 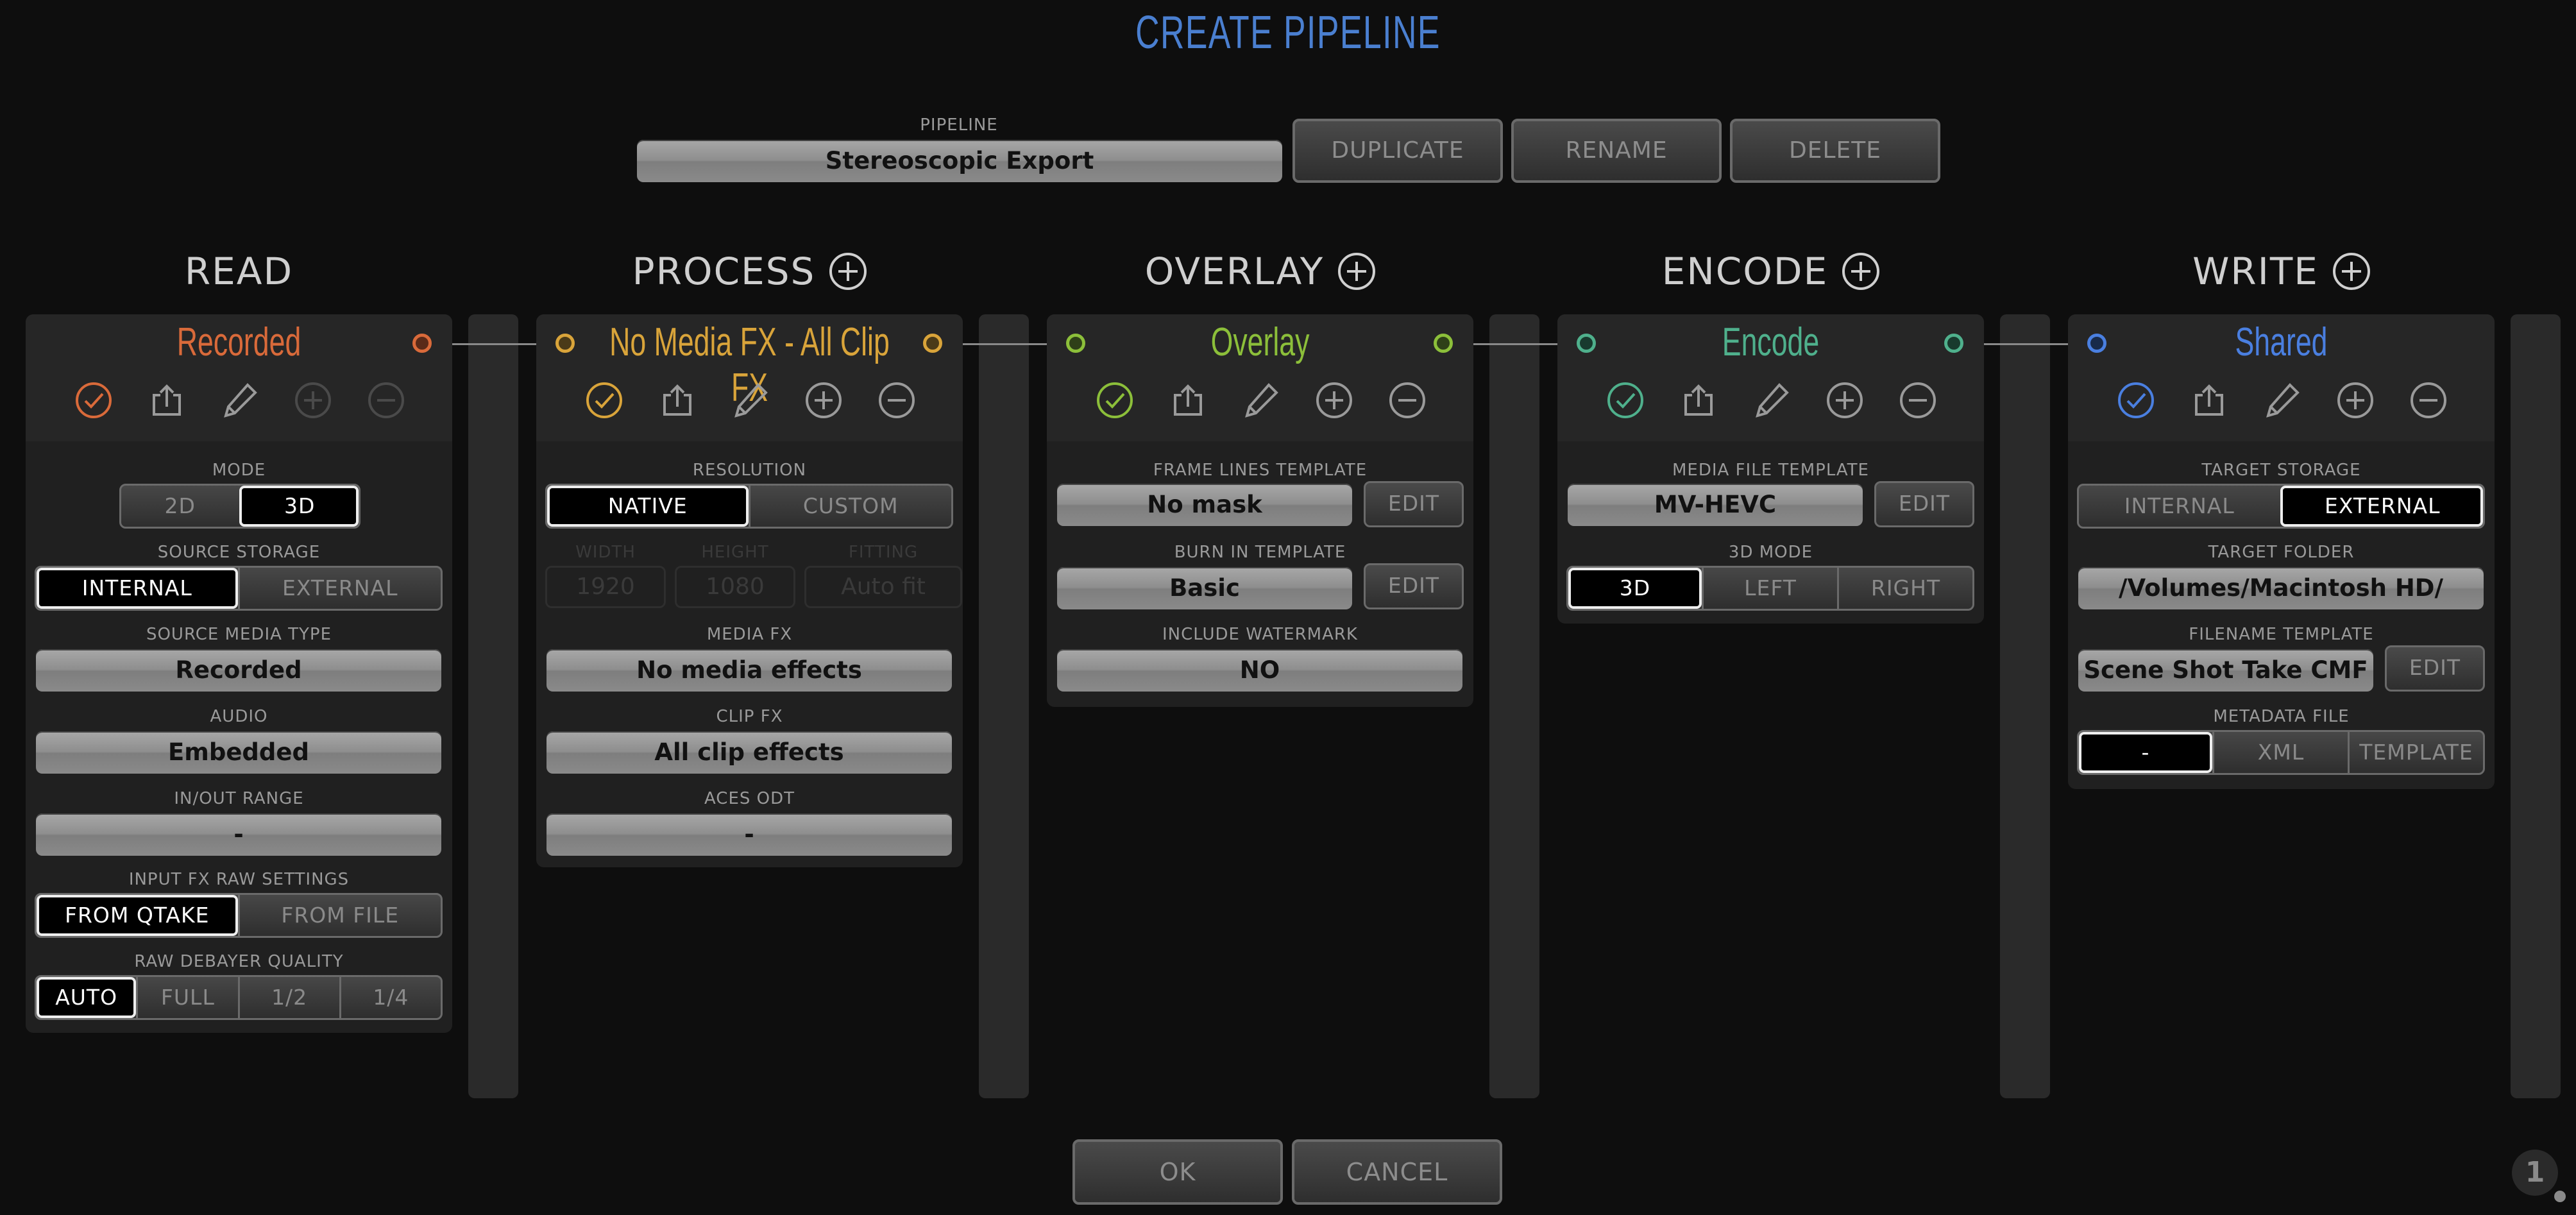 I want to click on mode-toggle: 2D 3D, so click(x=239, y=507).